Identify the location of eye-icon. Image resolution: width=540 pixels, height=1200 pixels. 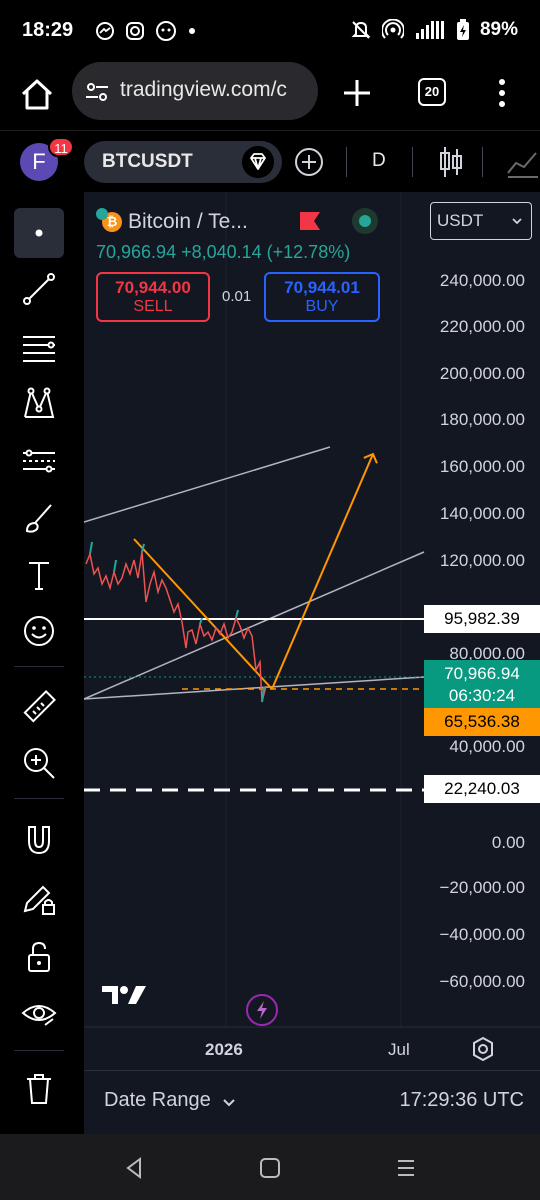
(39, 1015).